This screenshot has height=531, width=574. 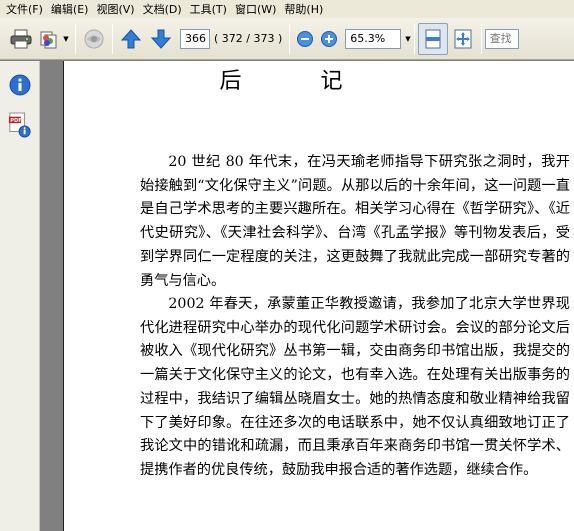 What do you see at coordinates (501, 38) in the screenshot?
I see `search-input` at bounding box center [501, 38].